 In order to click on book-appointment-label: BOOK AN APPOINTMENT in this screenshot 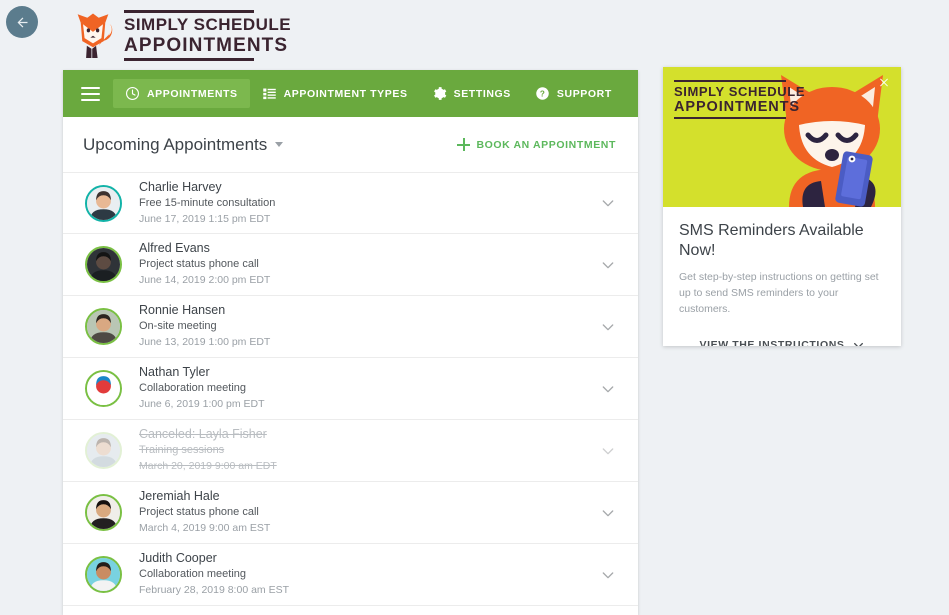, I will do `click(546, 144)`.